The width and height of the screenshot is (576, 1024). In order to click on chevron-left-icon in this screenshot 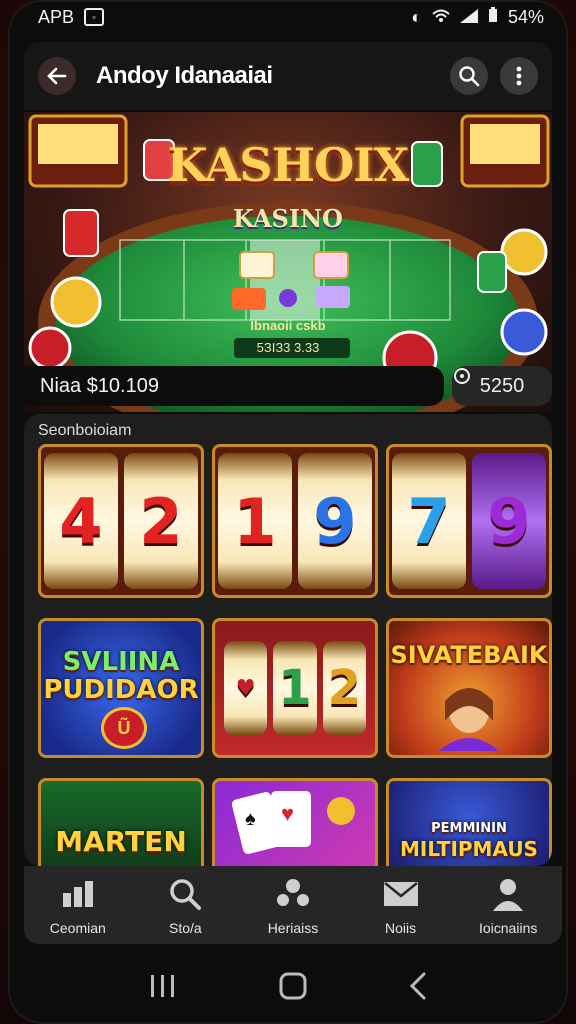, I will do `click(417, 985)`.